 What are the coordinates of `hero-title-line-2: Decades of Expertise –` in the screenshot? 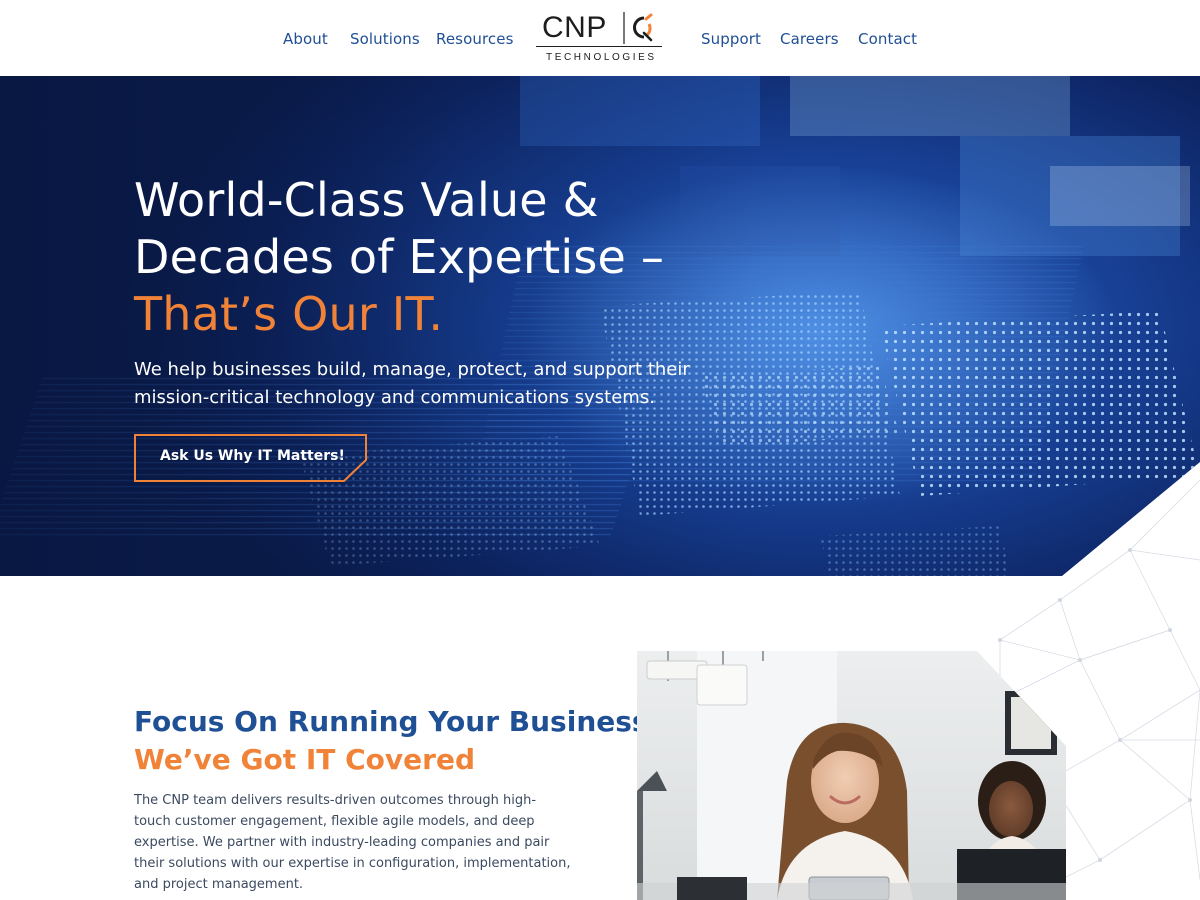 It's located at (399, 257).